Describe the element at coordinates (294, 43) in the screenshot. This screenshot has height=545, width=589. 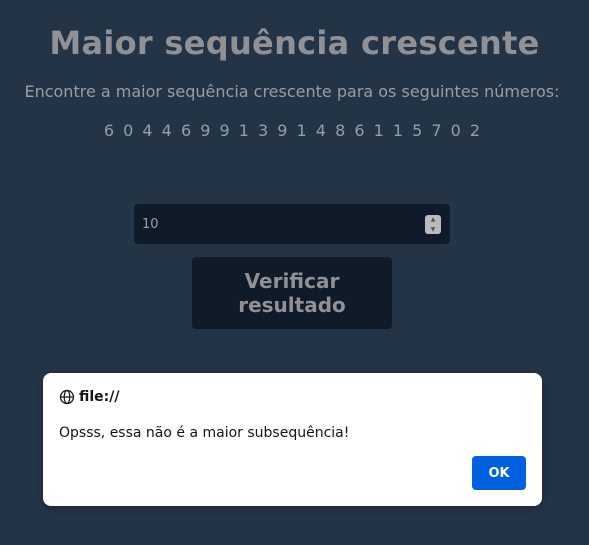
I see `page-title: Maior sequência crescente` at that location.